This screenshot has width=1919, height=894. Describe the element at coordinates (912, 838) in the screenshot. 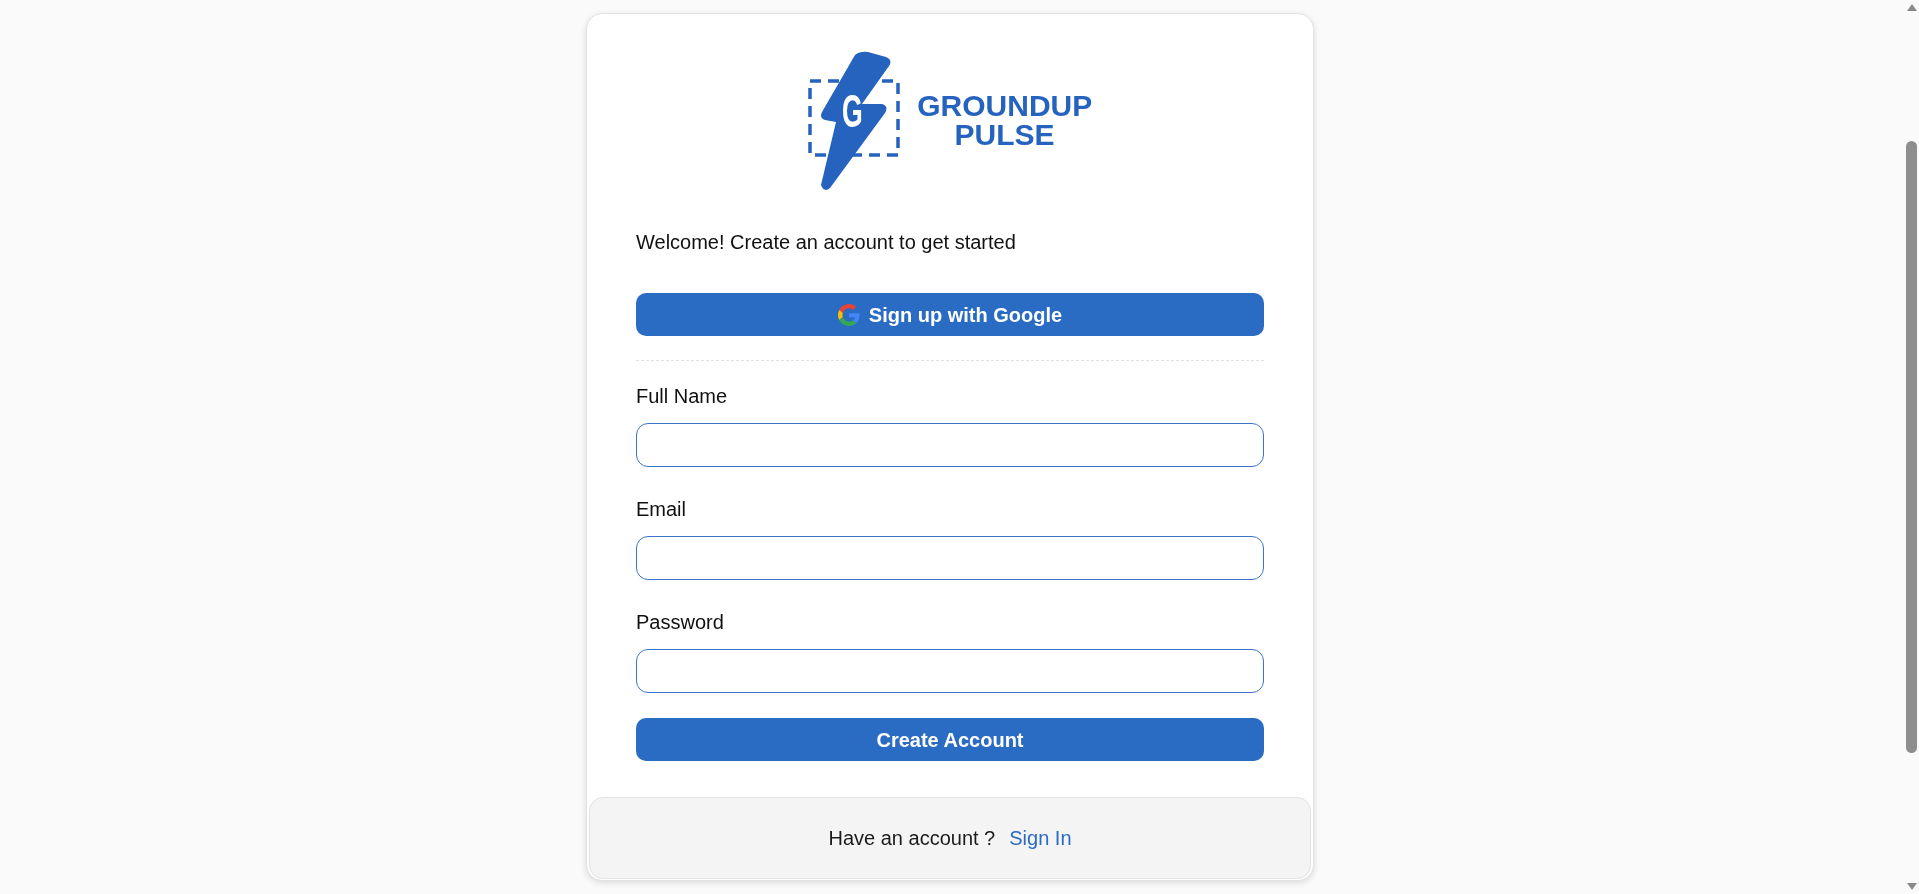

I see `account-prompt: Have an account ?` at that location.